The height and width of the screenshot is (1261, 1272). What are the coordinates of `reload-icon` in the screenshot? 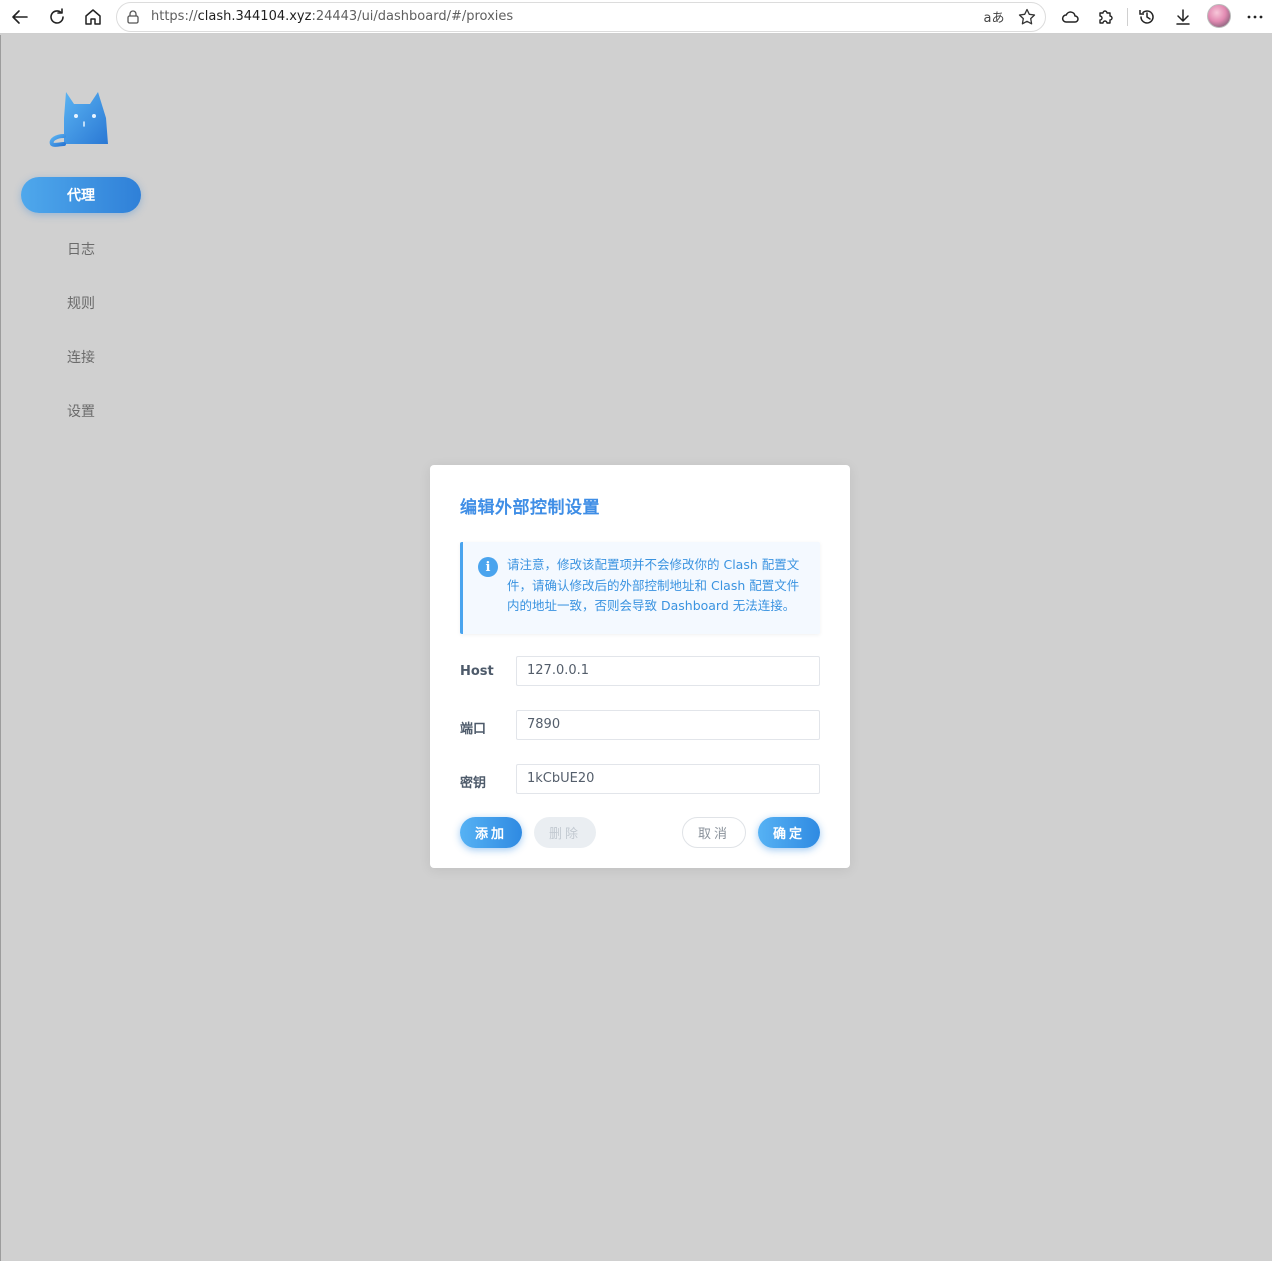 It's located at (57, 17).